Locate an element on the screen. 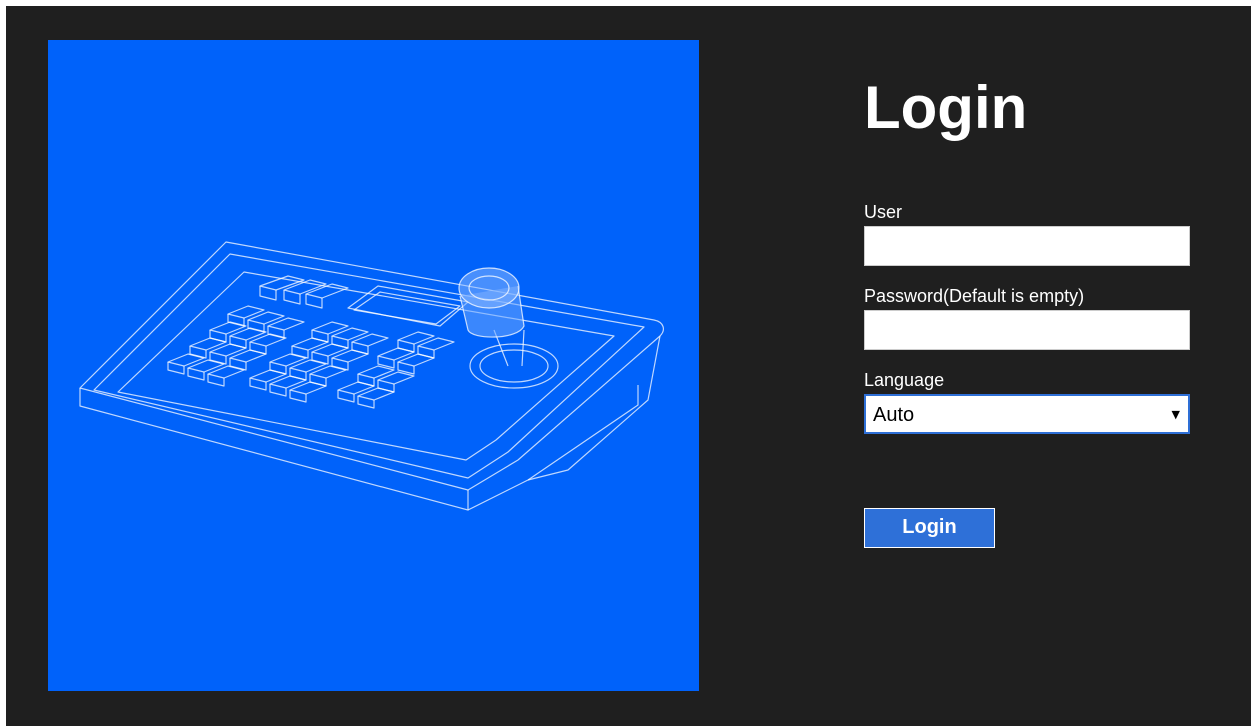 The width and height of the screenshot is (1251, 726). language-select-value: Auto is located at coordinates (894, 415).